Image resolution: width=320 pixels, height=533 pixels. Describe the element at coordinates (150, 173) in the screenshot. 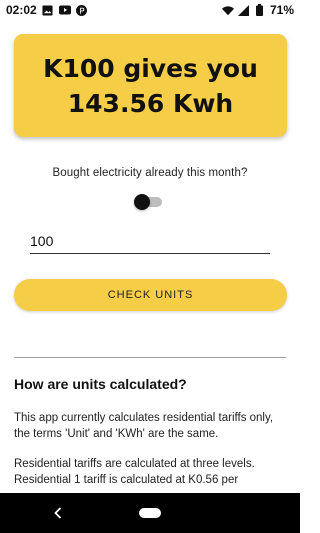

I see `bought-electricity-question: Bought electricity already this month?` at that location.